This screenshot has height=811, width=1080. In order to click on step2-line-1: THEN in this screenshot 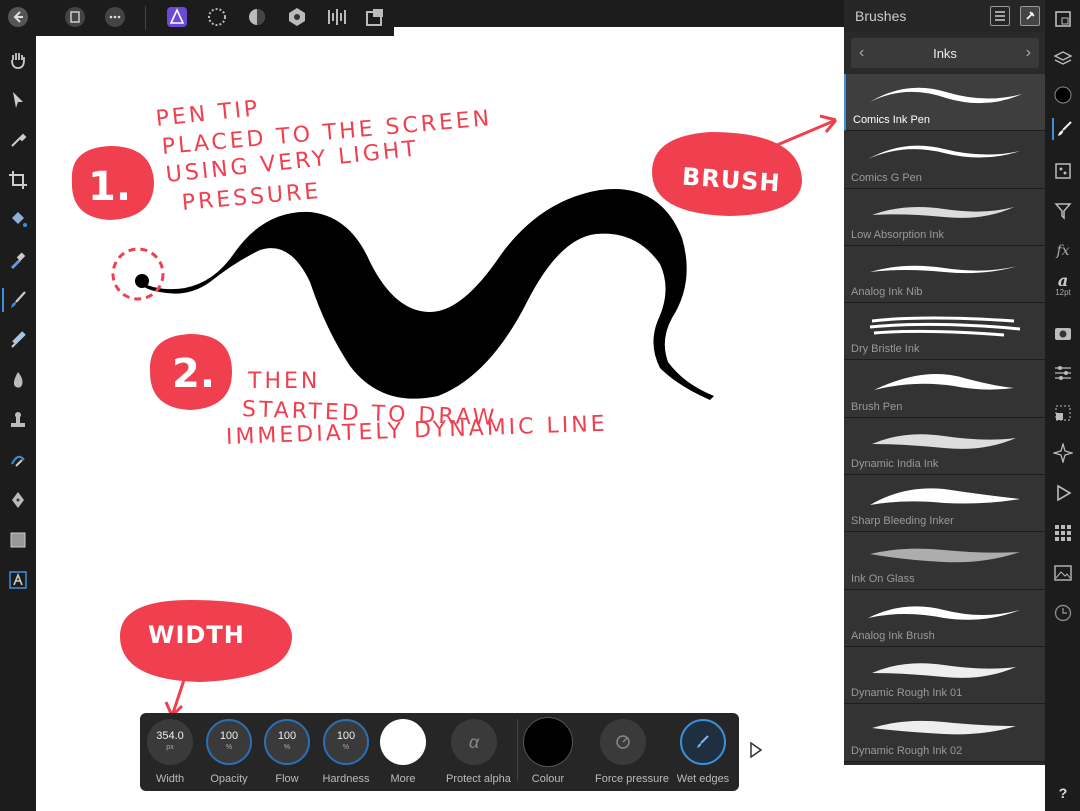, I will do `click(284, 381)`.